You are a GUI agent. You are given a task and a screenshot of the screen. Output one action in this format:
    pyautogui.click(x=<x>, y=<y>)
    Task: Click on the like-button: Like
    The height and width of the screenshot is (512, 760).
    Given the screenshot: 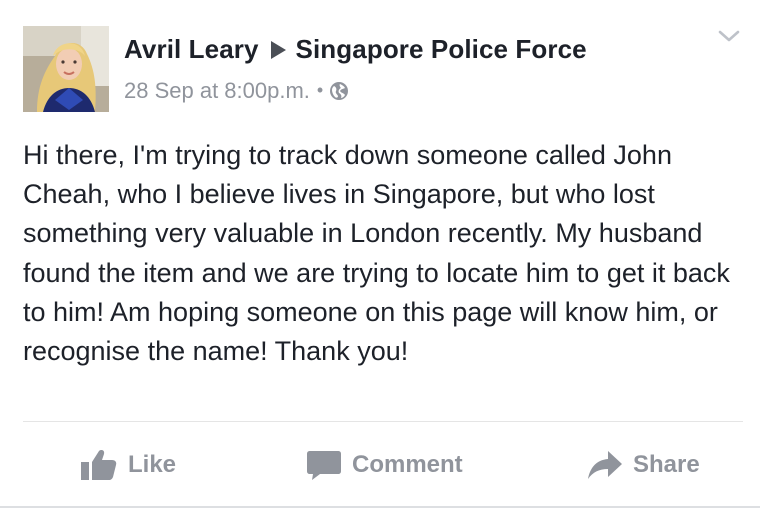 What is the action you would take?
    pyautogui.click(x=128, y=465)
    